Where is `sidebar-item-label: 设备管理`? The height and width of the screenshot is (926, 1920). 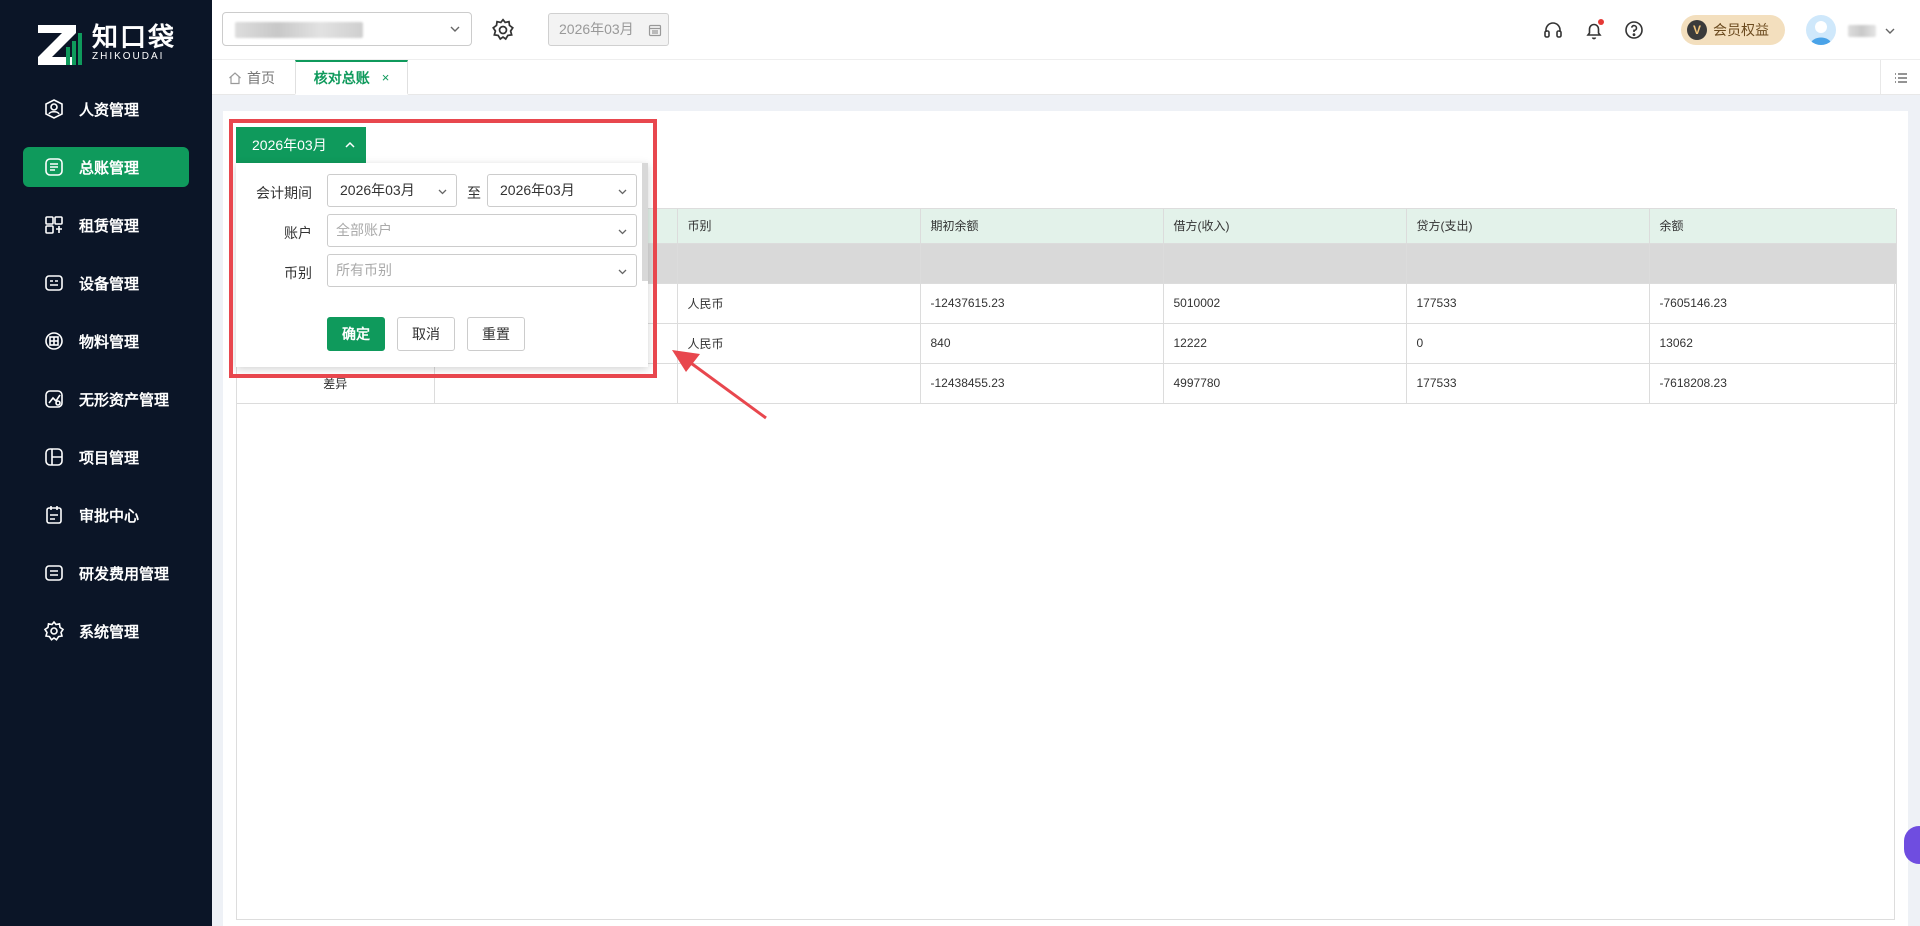 sidebar-item-label: 设备管理 is located at coordinates (109, 284).